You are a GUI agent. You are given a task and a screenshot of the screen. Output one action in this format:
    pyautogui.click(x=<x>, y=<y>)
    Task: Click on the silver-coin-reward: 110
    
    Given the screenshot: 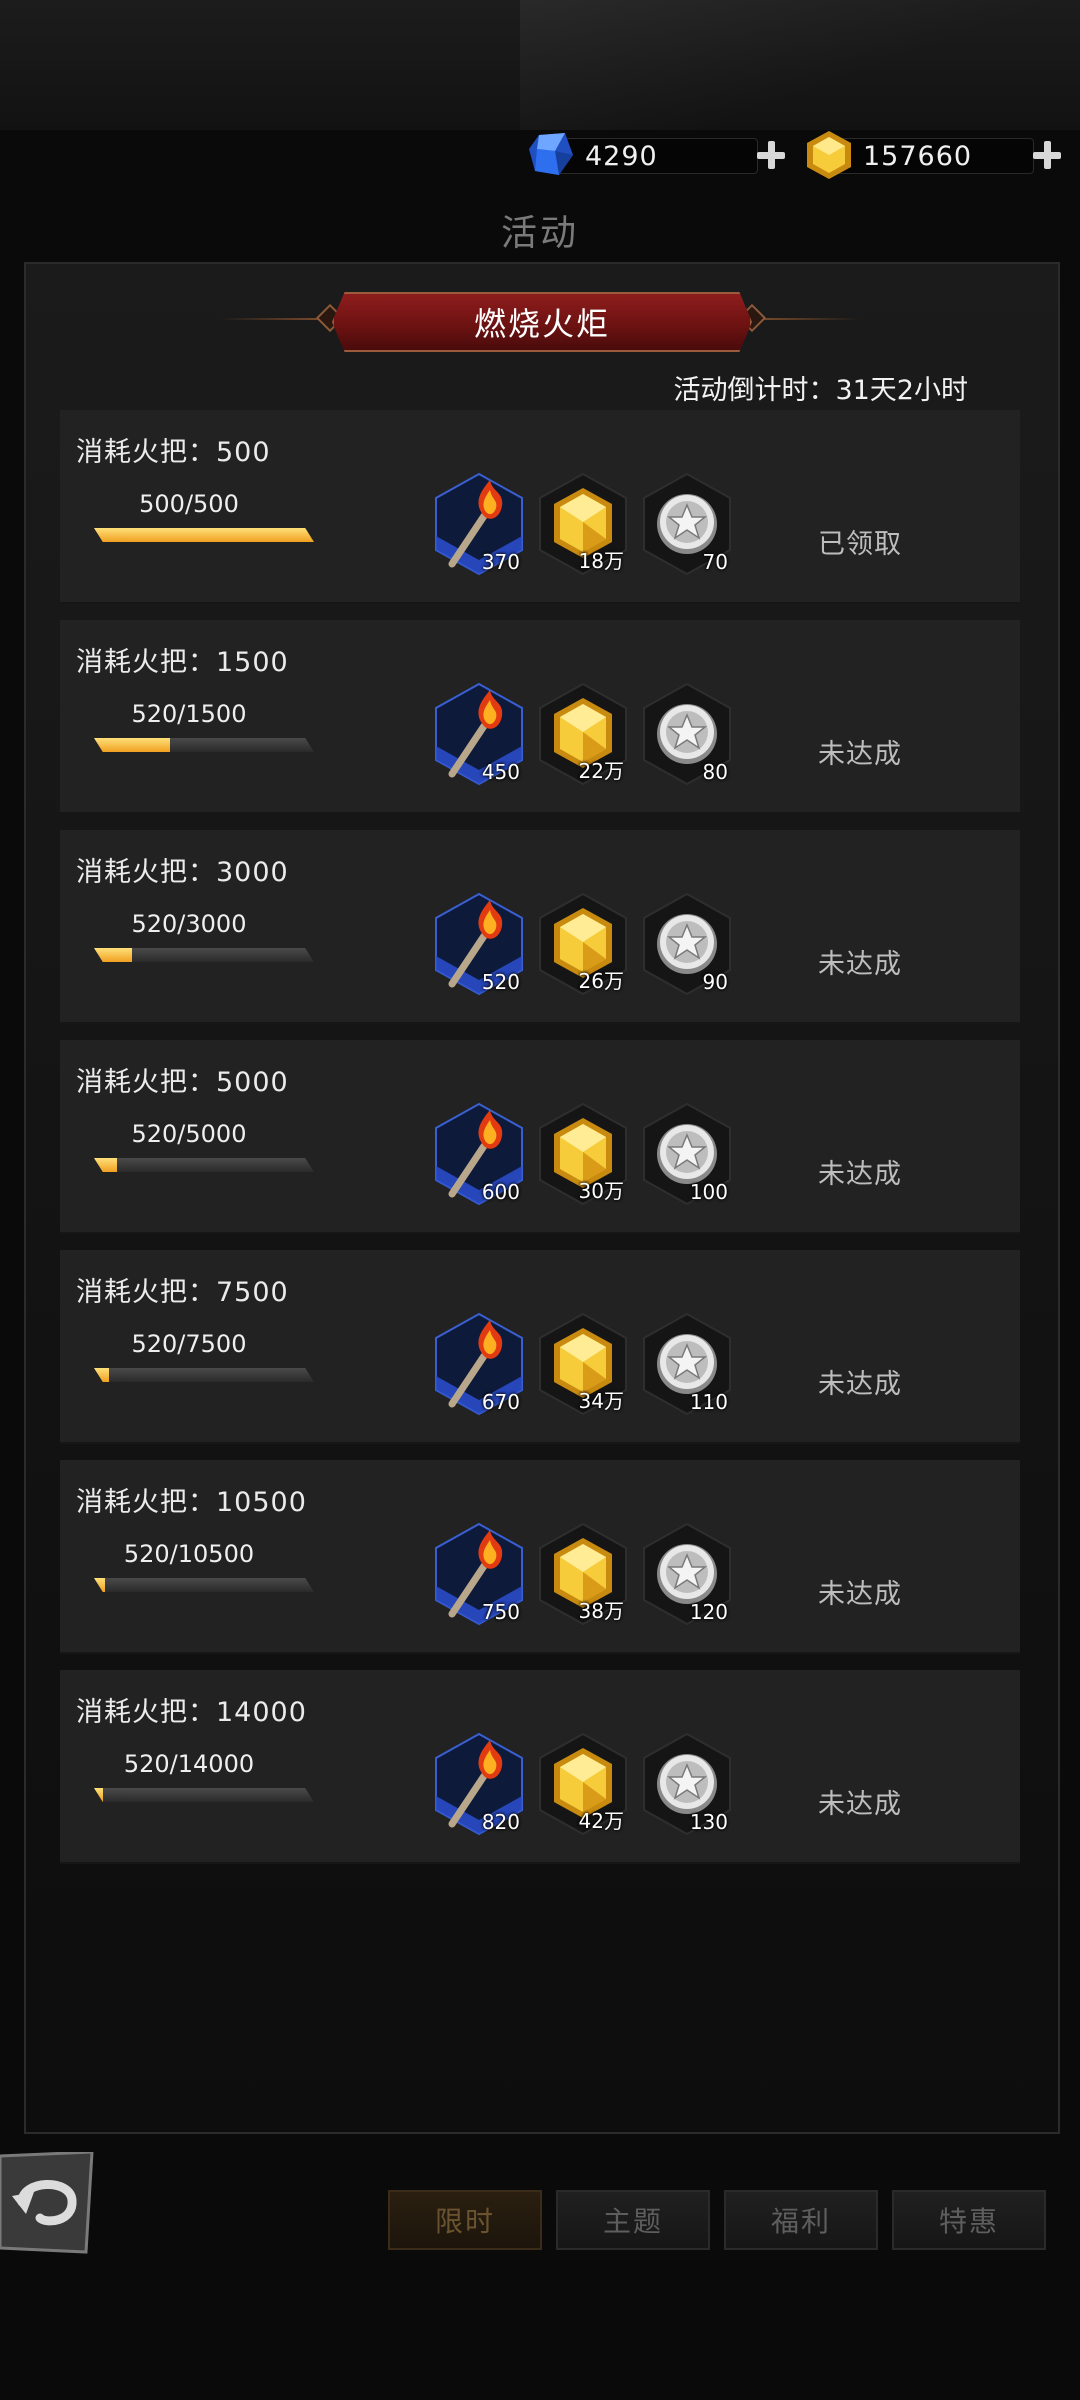 What is the action you would take?
    pyautogui.click(x=687, y=1364)
    